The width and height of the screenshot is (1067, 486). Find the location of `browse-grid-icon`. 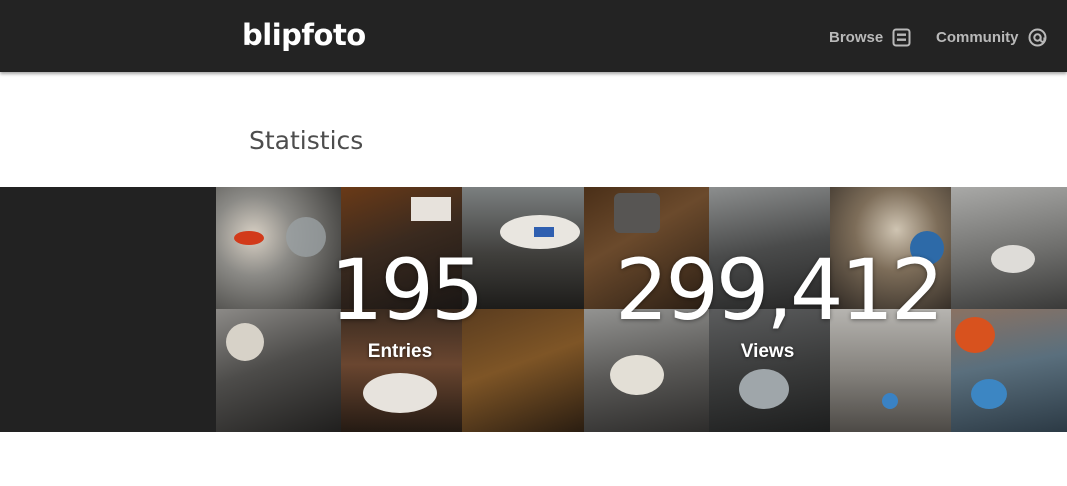

browse-grid-icon is located at coordinates (901, 37).